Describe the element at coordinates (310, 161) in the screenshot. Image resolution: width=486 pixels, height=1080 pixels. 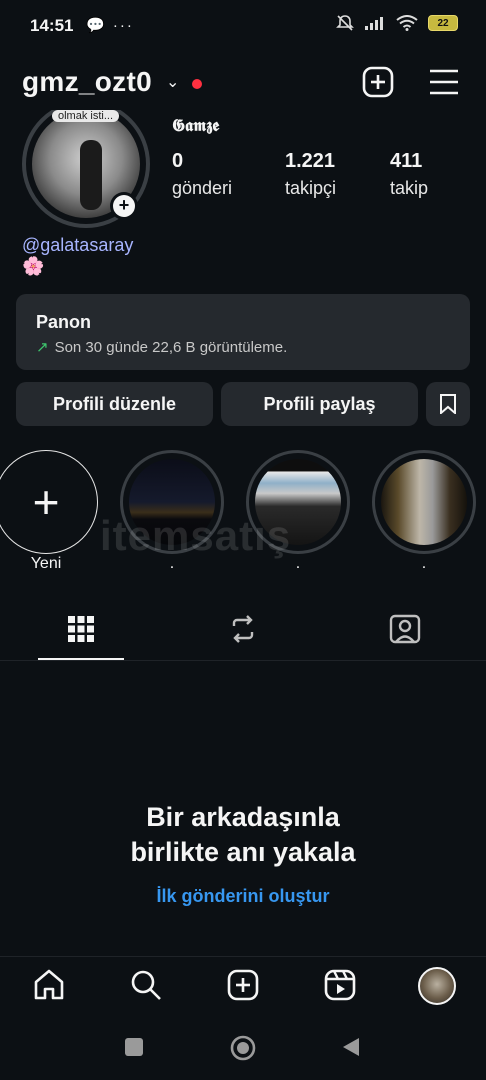
I see `followers-count: 1.221` at that location.